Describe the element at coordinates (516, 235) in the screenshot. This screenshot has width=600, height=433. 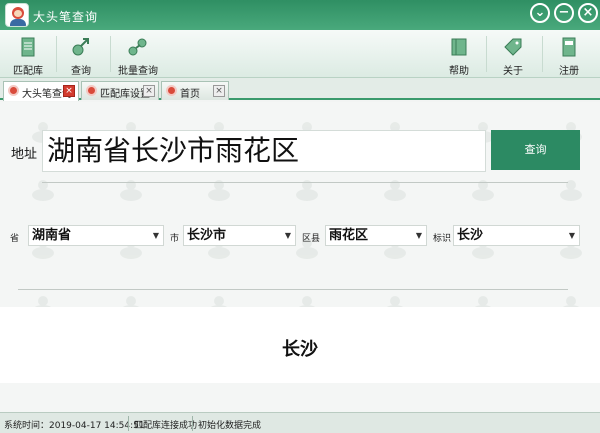
I see `tag-select: 长沙 ▼` at that location.